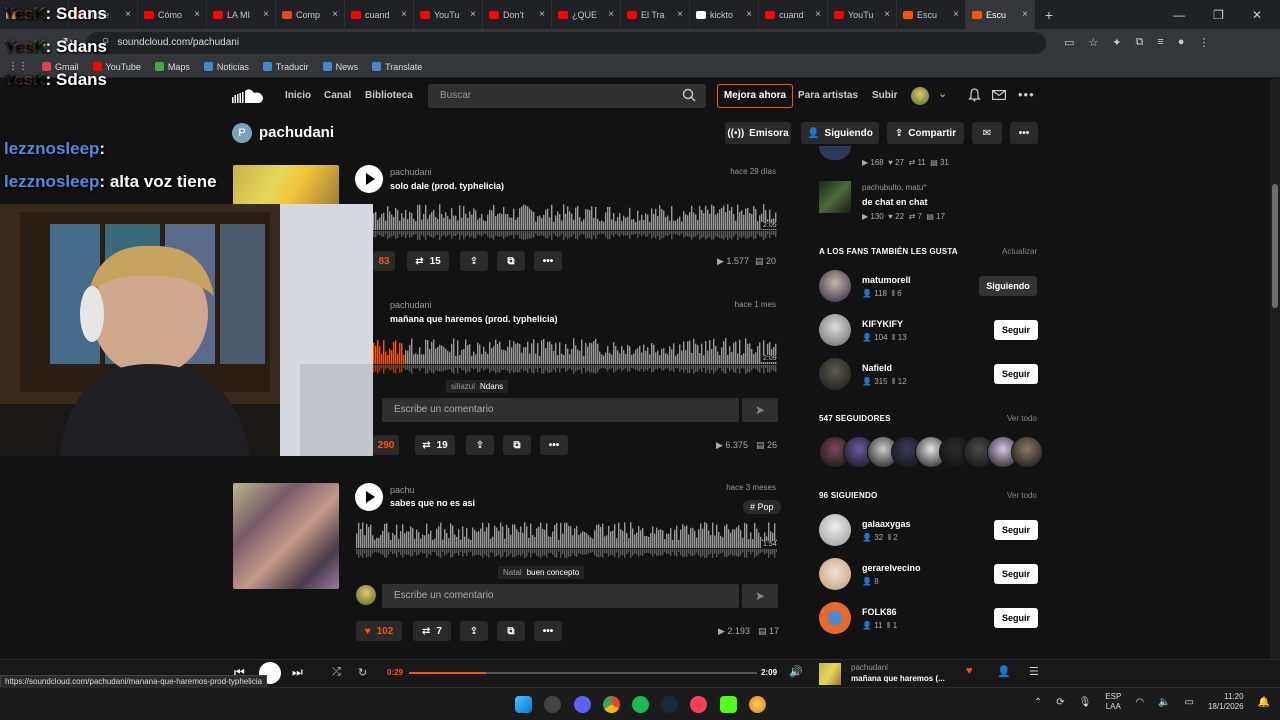 The width and height of the screenshot is (1280, 720). What do you see at coordinates (474, 319) in the screenshot?
I see `track-title: mañana que haremos (prod. typhelicia)` at bounding box center [474, 319].